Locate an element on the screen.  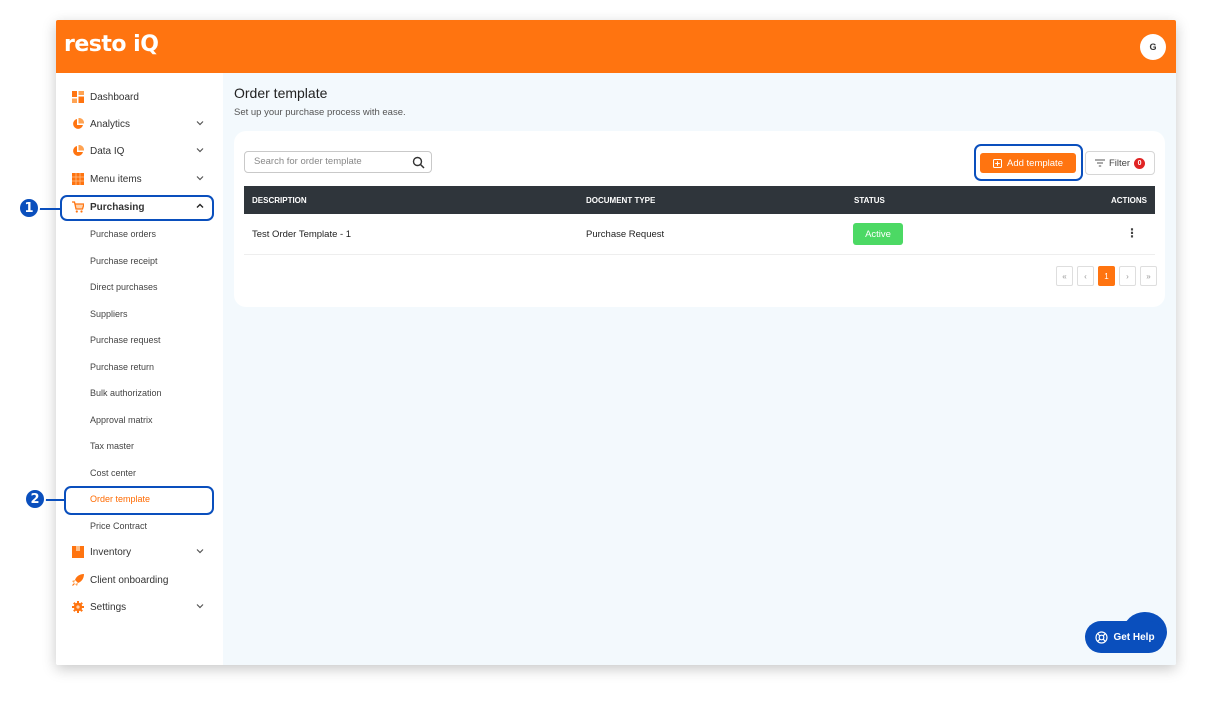
search-icon is located at coordinates (418, 162).